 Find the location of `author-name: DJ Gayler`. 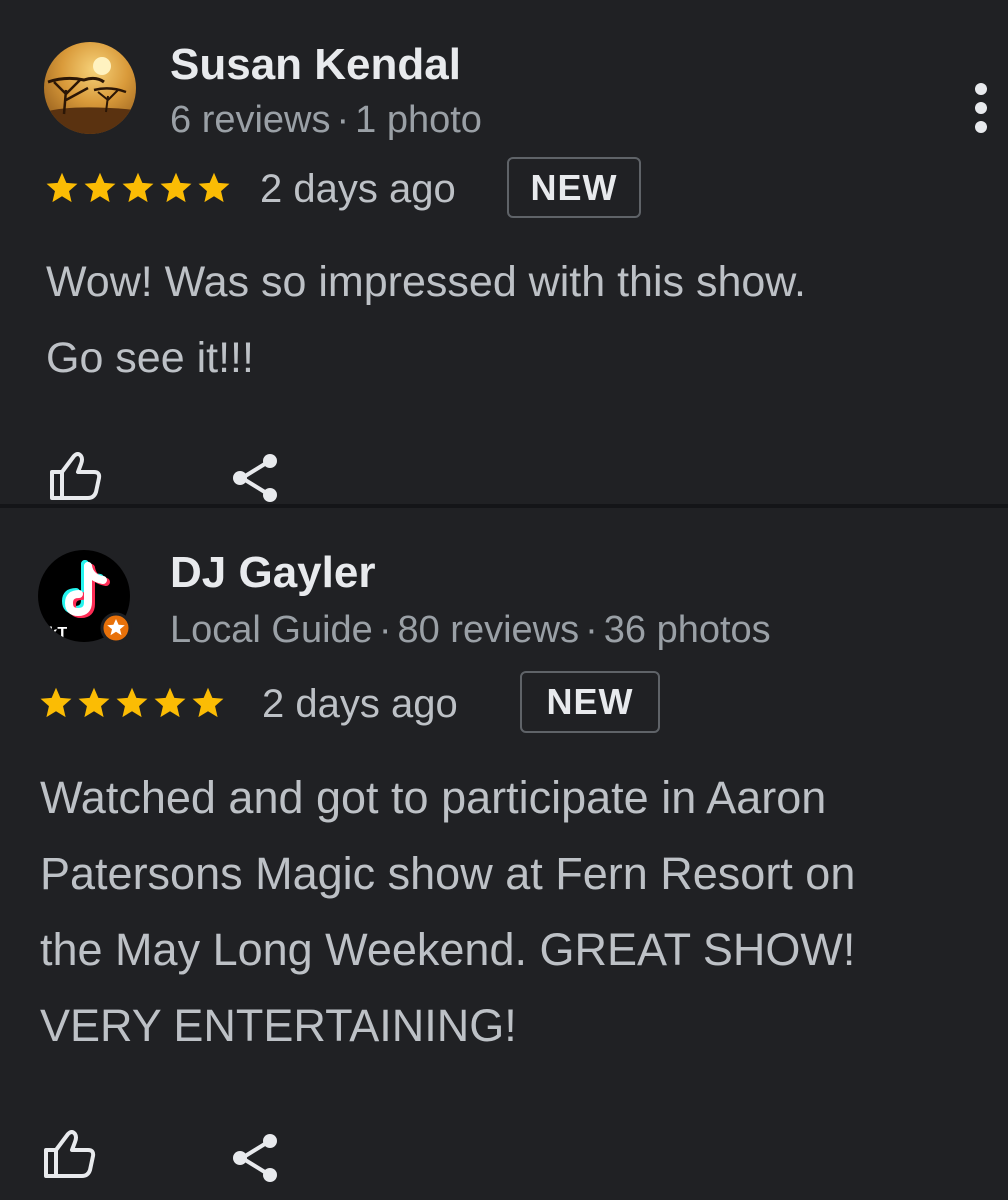

author-name: DJ Gayler is located at coordinates (272, 573).